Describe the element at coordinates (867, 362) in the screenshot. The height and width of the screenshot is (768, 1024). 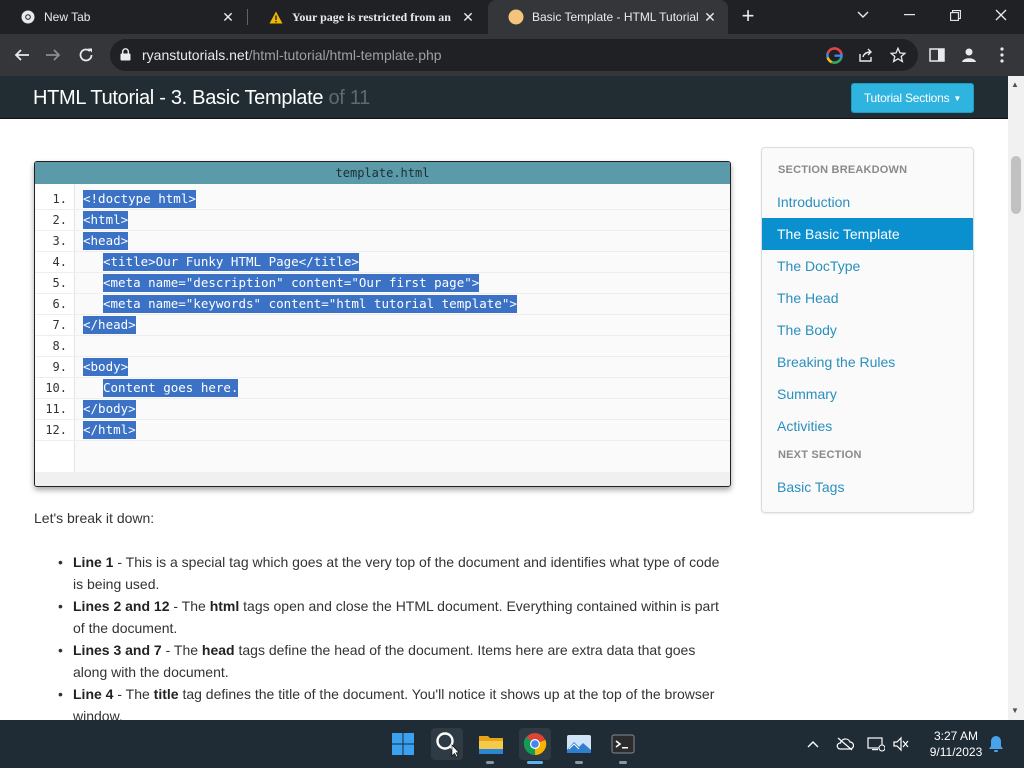
I see `sidebar-item-breaking-rules: Breaking the Rules` at that location.